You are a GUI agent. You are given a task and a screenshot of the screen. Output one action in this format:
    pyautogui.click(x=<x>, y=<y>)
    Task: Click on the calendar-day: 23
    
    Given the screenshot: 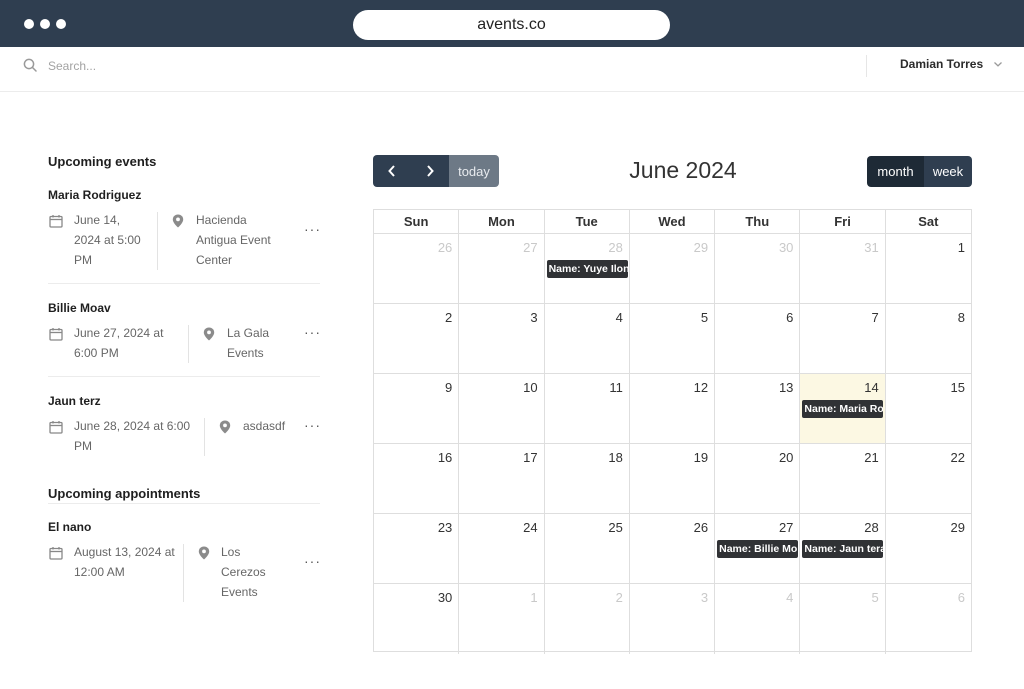 What is the action you would take?
    pyautogui.click(x=417, y=548)
    